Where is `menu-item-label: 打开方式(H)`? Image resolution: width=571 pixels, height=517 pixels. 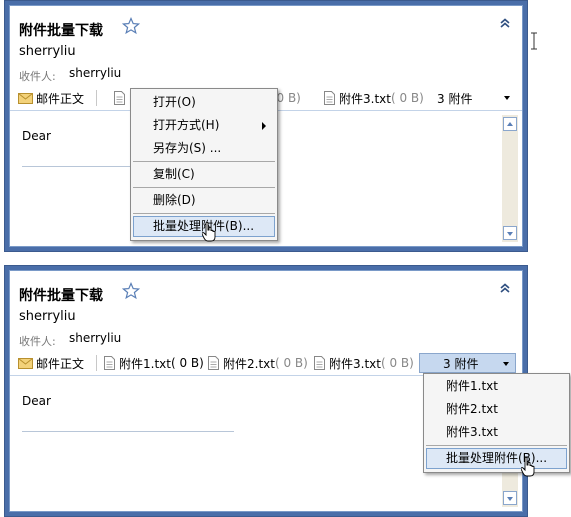
menu-item-label: 打开方式(H) is located at coordinates (186, 125).